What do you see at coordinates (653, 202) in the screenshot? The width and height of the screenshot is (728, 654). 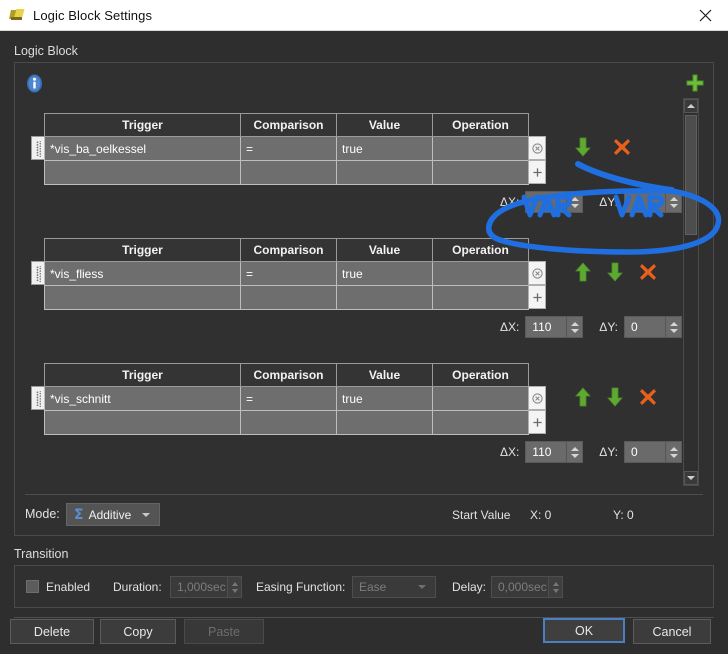 I see `delta-y-stepper` at bounding box center [653, 202].